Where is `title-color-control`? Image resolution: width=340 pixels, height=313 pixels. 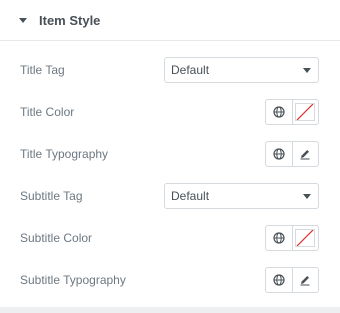 title-color-control is located at coordinates (292, 112).